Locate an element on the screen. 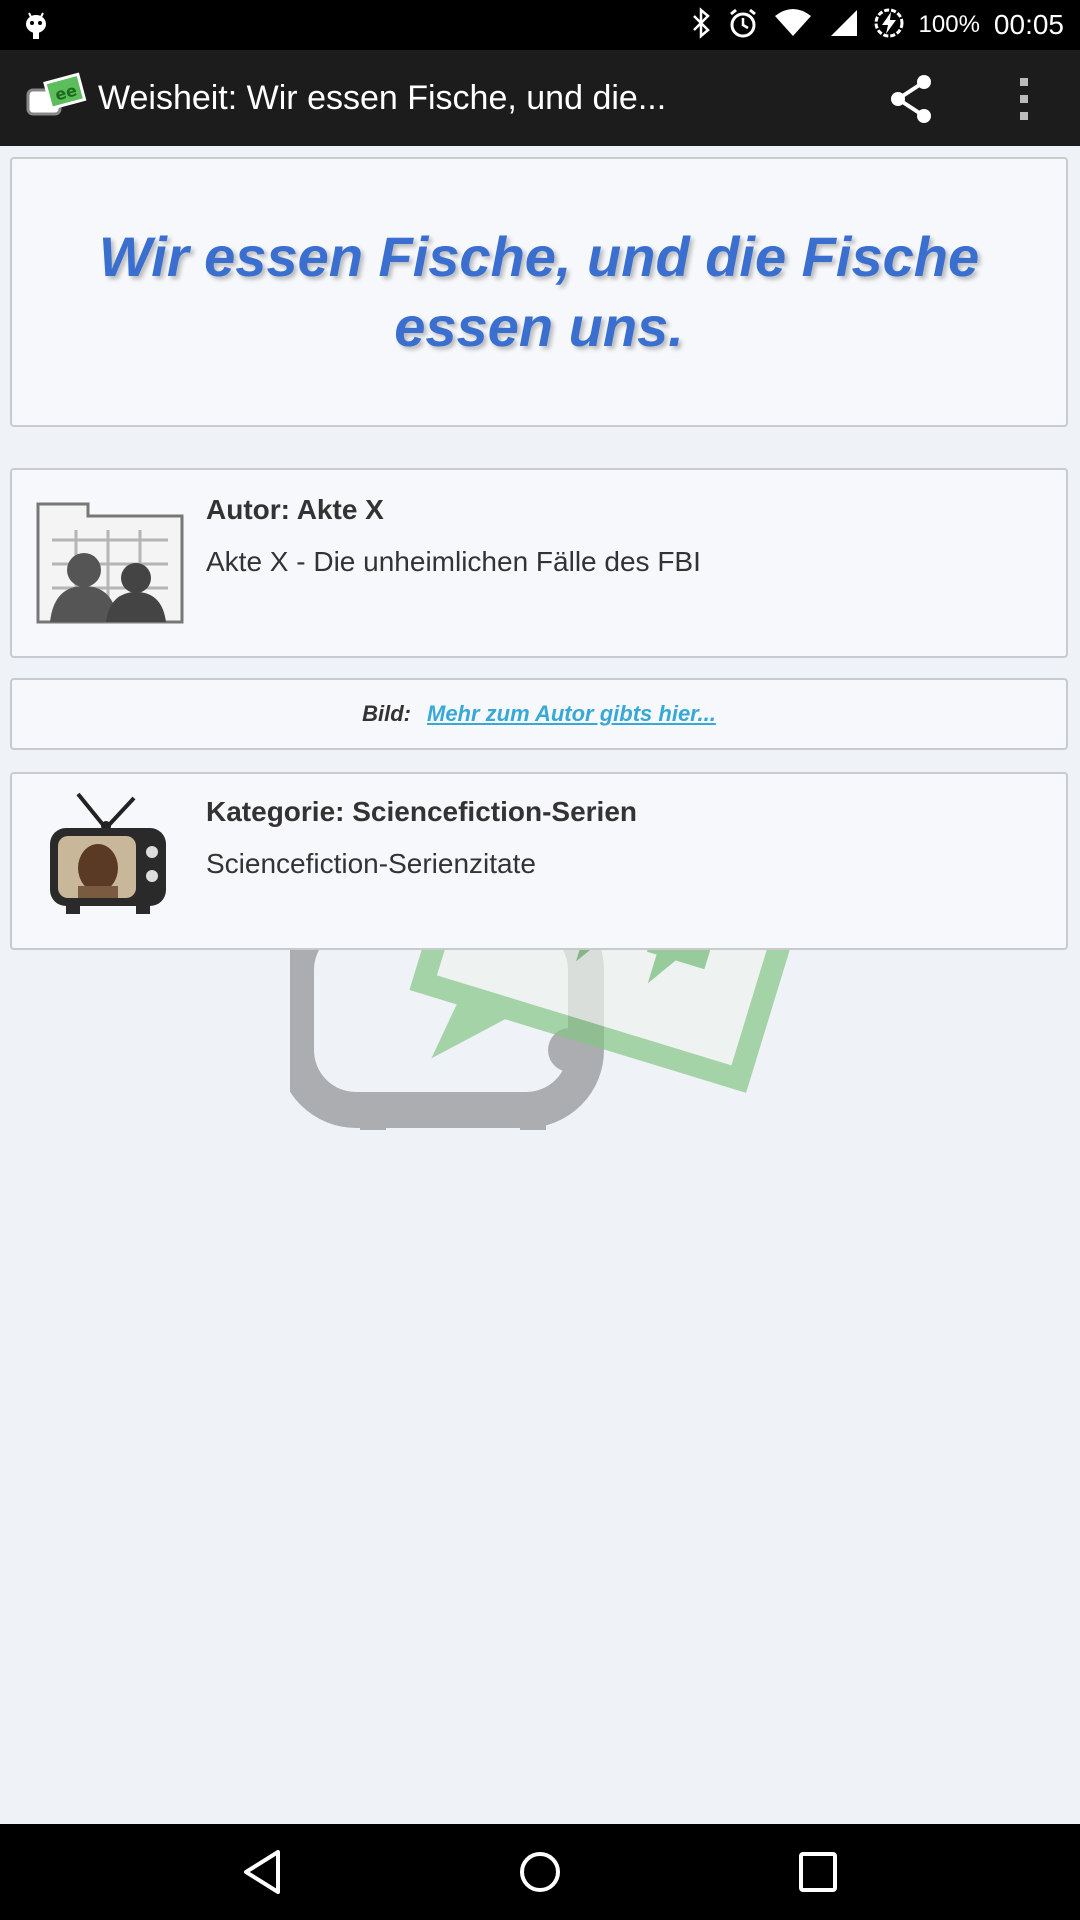  author-description: Akte X - Die unheimlichen Fälle des FBI is located at coordinates (453, 561).